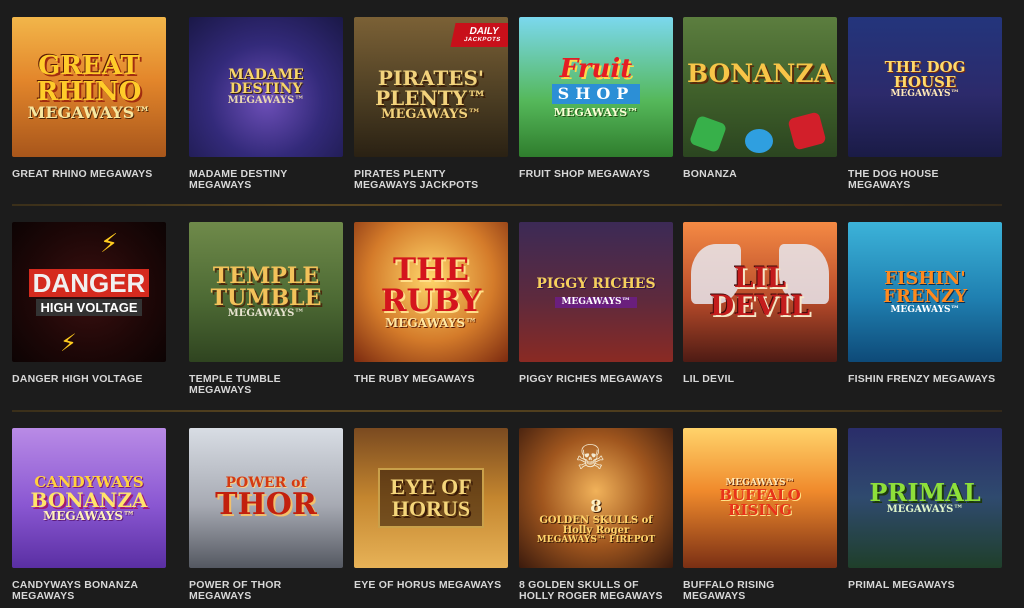 The image size is (1024, 608). I want to click on game-thumbnail: GREAT RHINO MEGAWAYS™, so click(89, 87).